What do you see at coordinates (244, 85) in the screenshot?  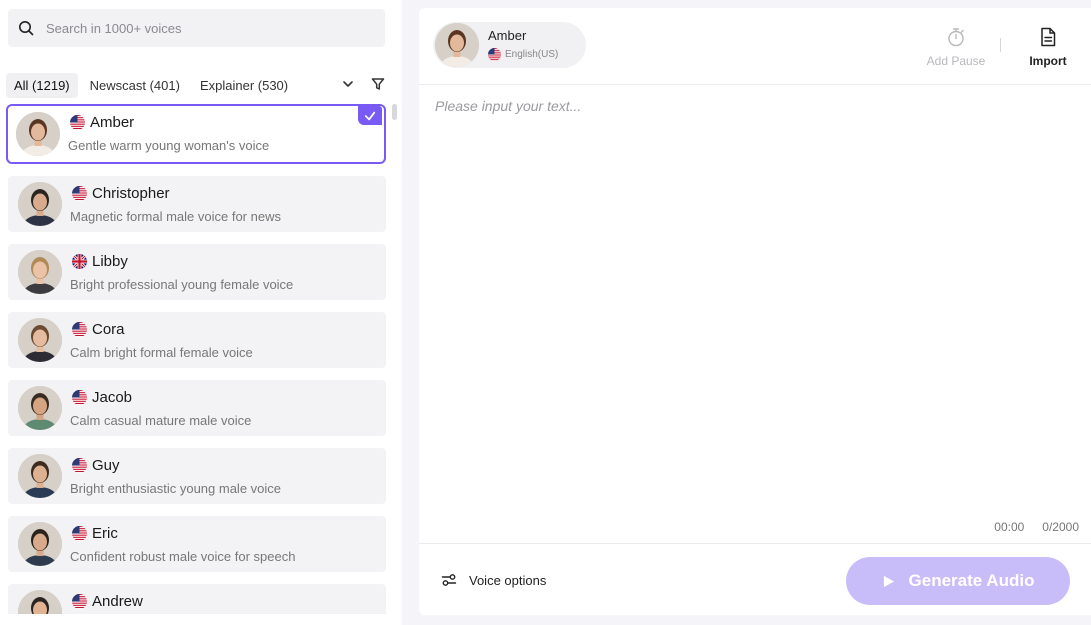 I see `tab-explainer: Explainer (530)` at bounding box center [244, 85].